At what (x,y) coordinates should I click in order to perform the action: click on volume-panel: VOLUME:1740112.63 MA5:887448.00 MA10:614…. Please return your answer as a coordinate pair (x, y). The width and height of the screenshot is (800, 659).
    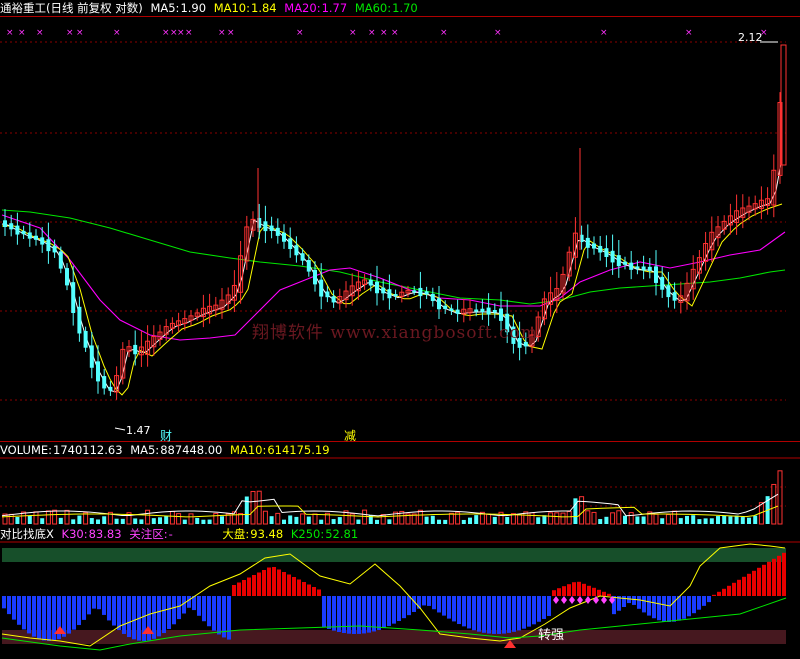
    Looking at the image, I should click on (400, 484).